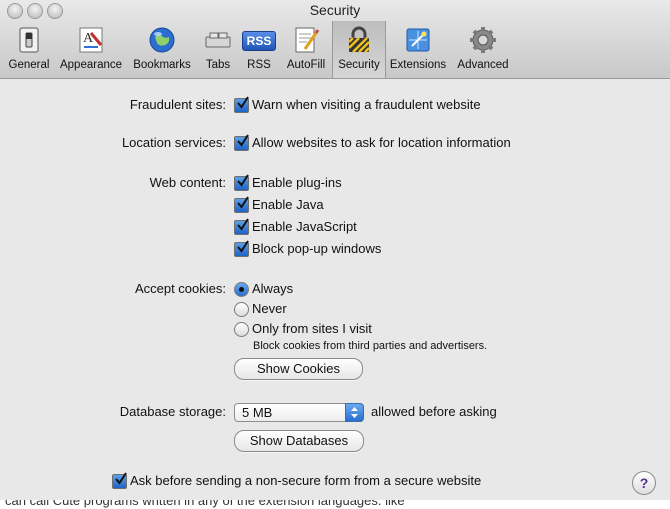 The height and width of the screenshot is (509, 670). I want to click on enable-java-checkbox, so click(241, 204).